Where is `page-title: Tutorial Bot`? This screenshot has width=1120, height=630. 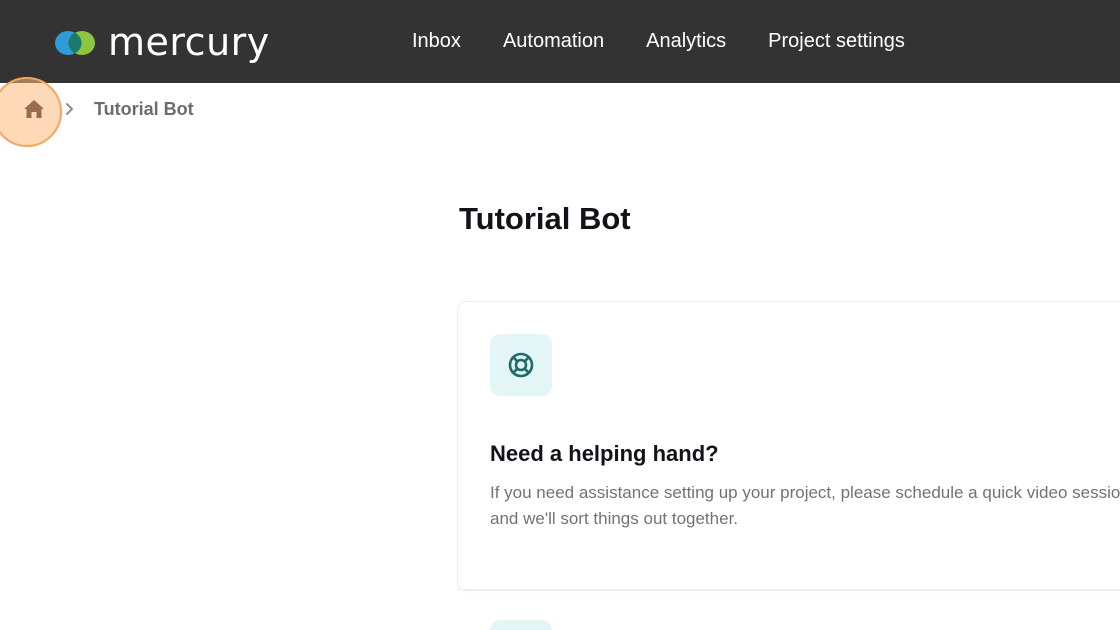
page-title: Tutorial Bot is located at coordinates (545, 218).